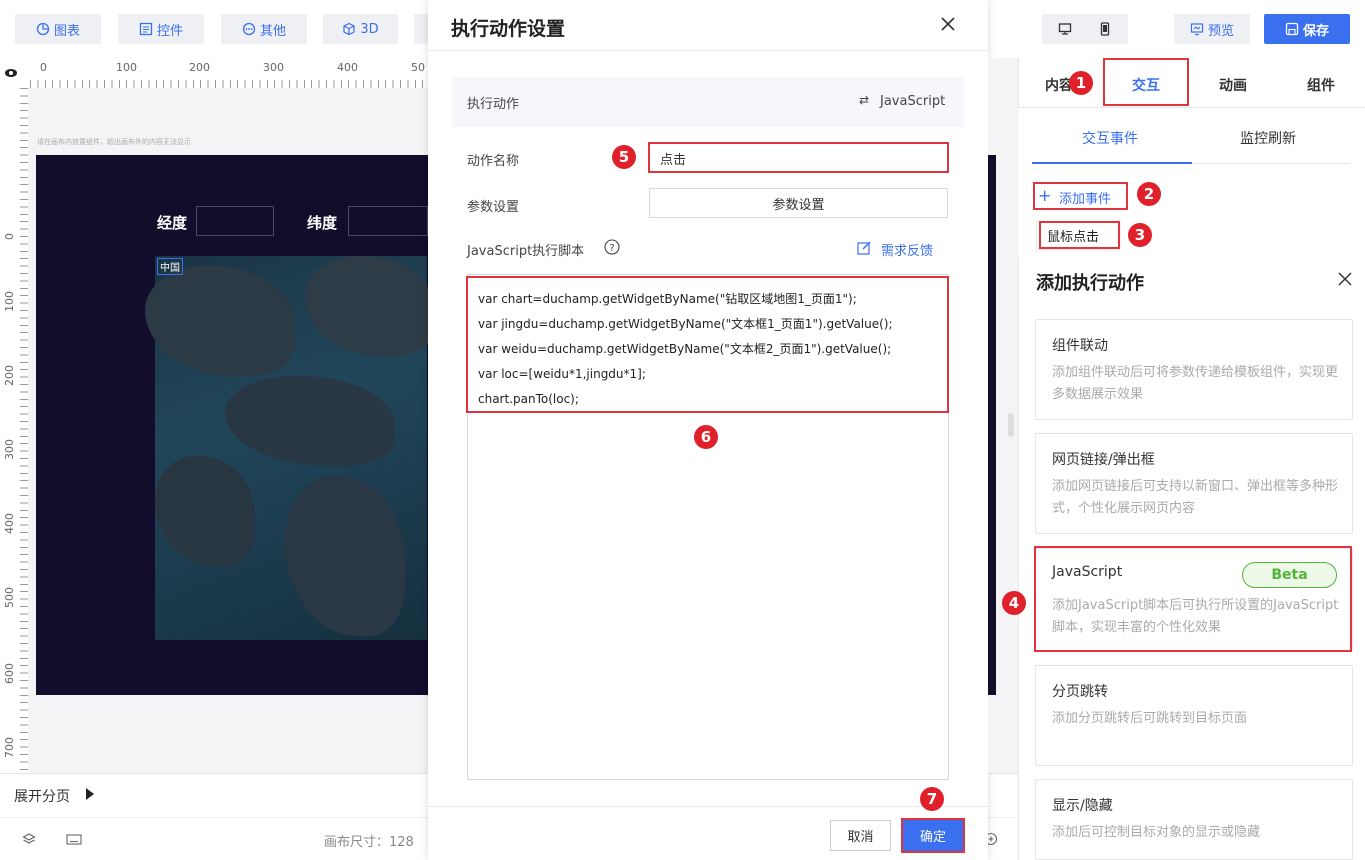 The width and height of the screenshot is (1365, 860). What do you see at coordinates (418, 67) in the screenshot?
I see `ruler-label: 50` at bounding box center [418, 67].